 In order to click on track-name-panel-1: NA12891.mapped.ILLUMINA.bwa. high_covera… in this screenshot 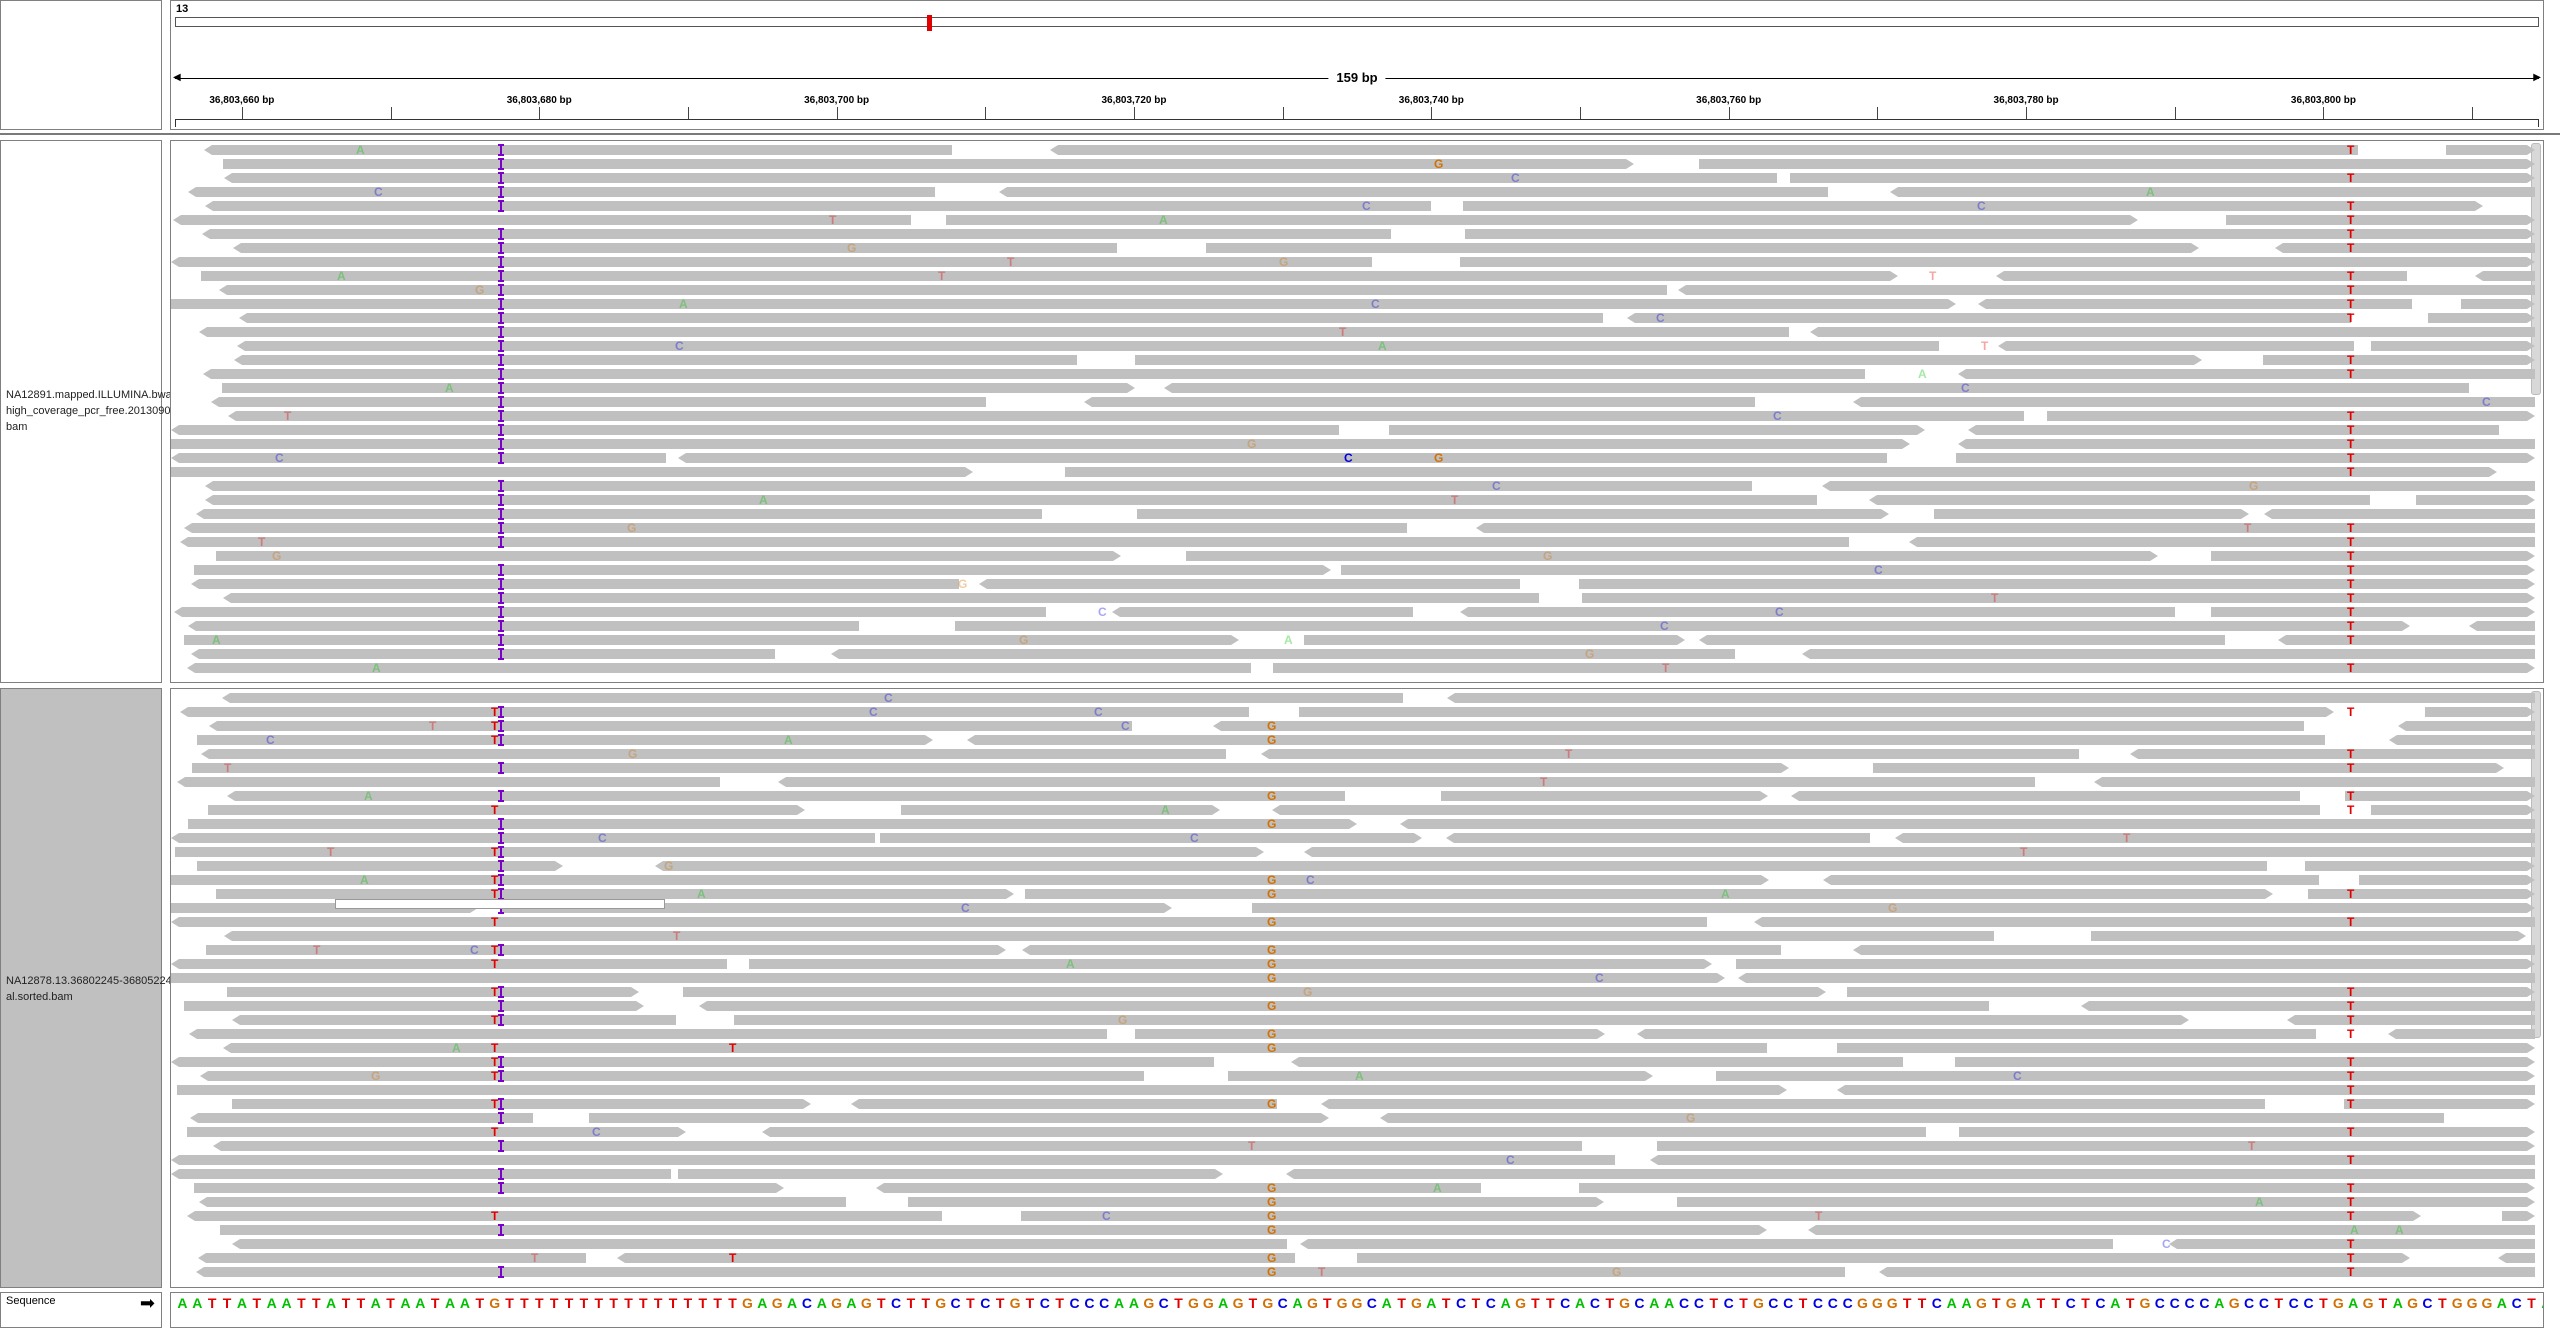, I will do `click(90, 411)`.